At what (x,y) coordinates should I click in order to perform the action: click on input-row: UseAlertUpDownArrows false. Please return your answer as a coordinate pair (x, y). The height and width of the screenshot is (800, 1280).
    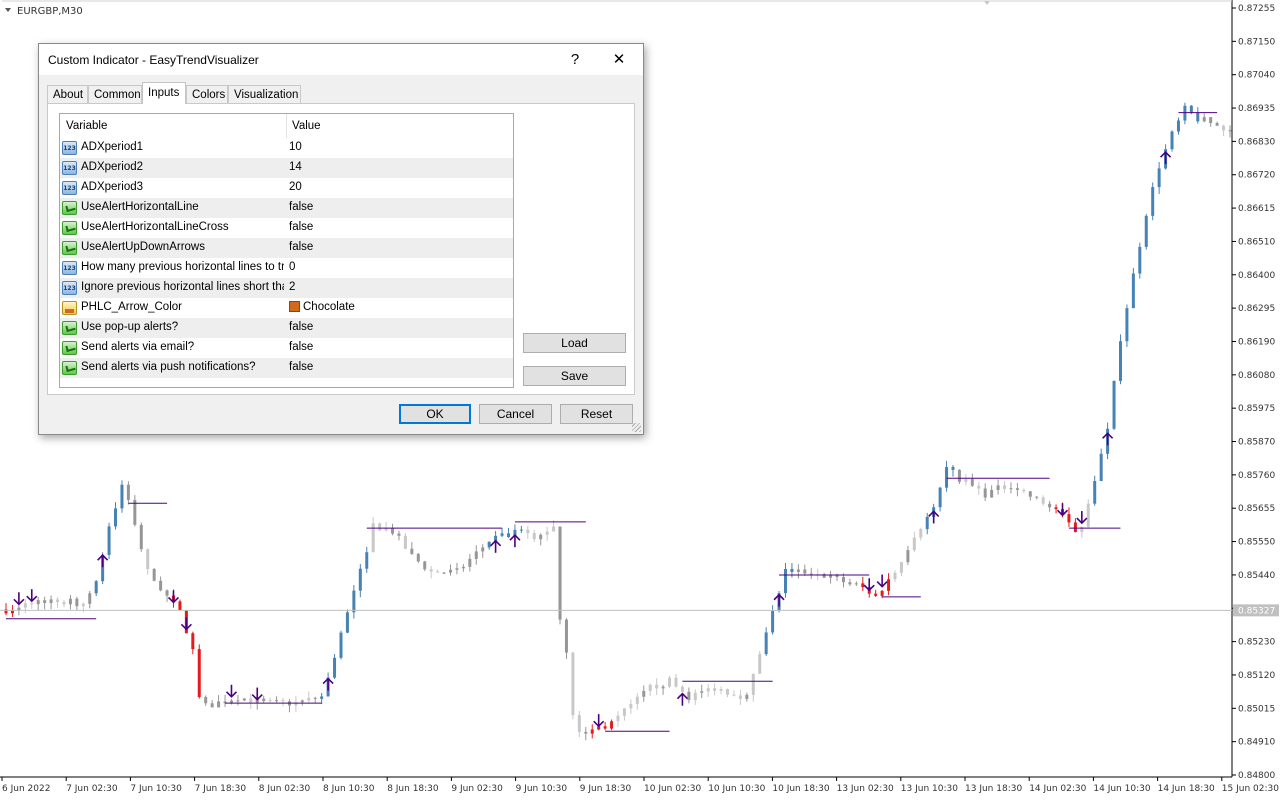
    Looking at the image, I should click on (286, 248).